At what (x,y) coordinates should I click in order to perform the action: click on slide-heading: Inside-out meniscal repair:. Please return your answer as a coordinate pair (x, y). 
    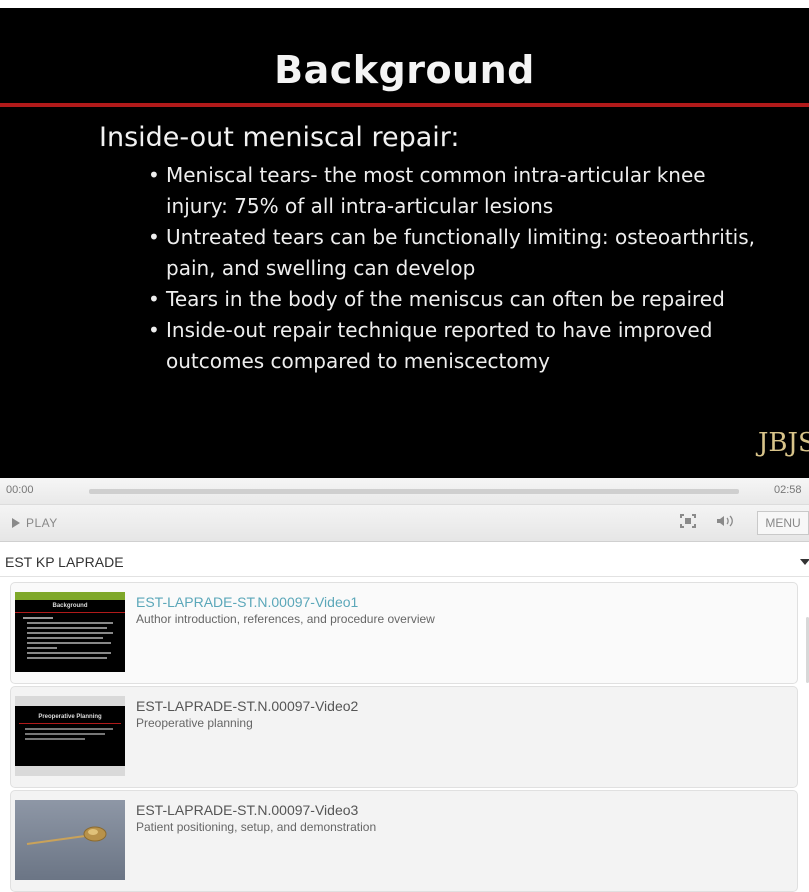
    Looking at the image, I should click on (279, 137).